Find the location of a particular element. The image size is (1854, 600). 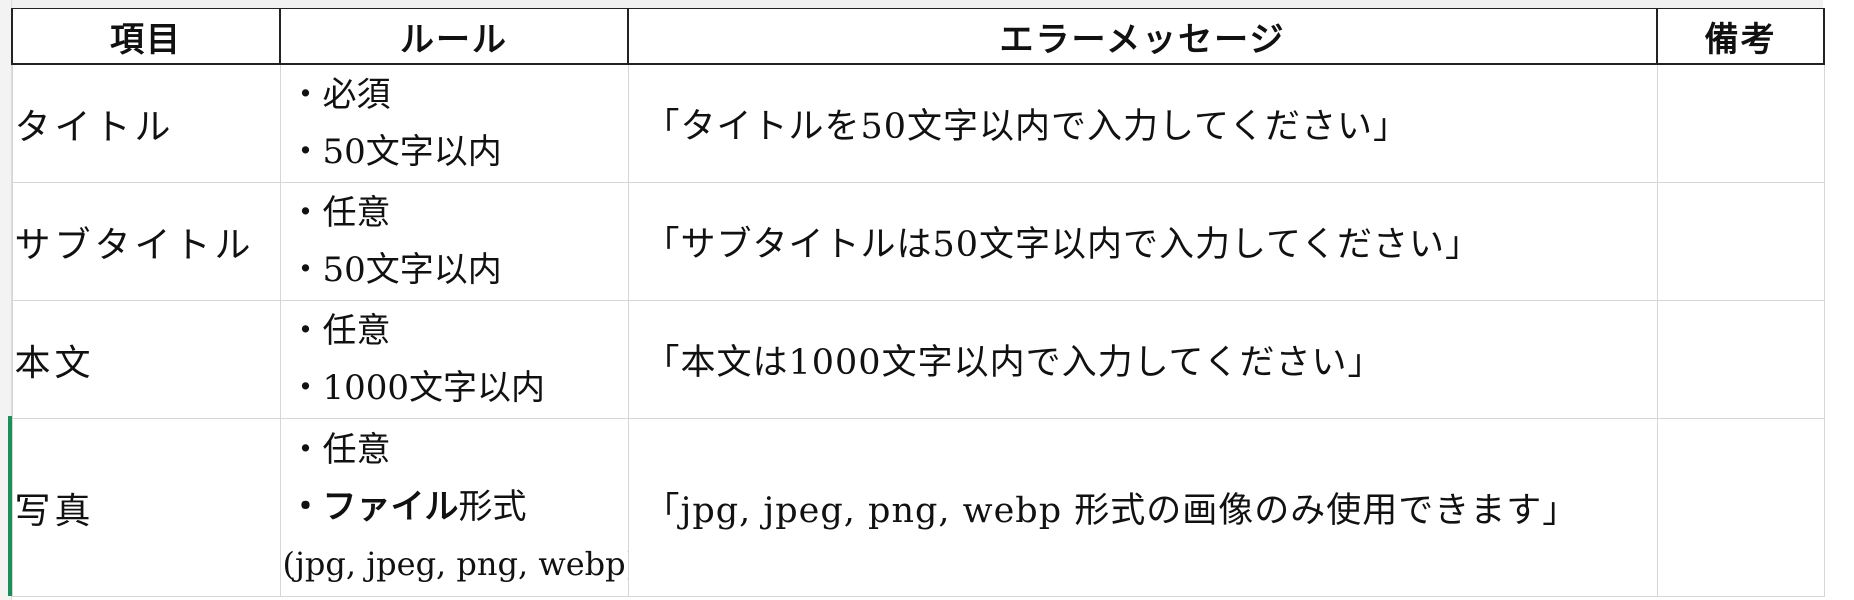

cell-item: 本文 is located at coordinates (146, 359).